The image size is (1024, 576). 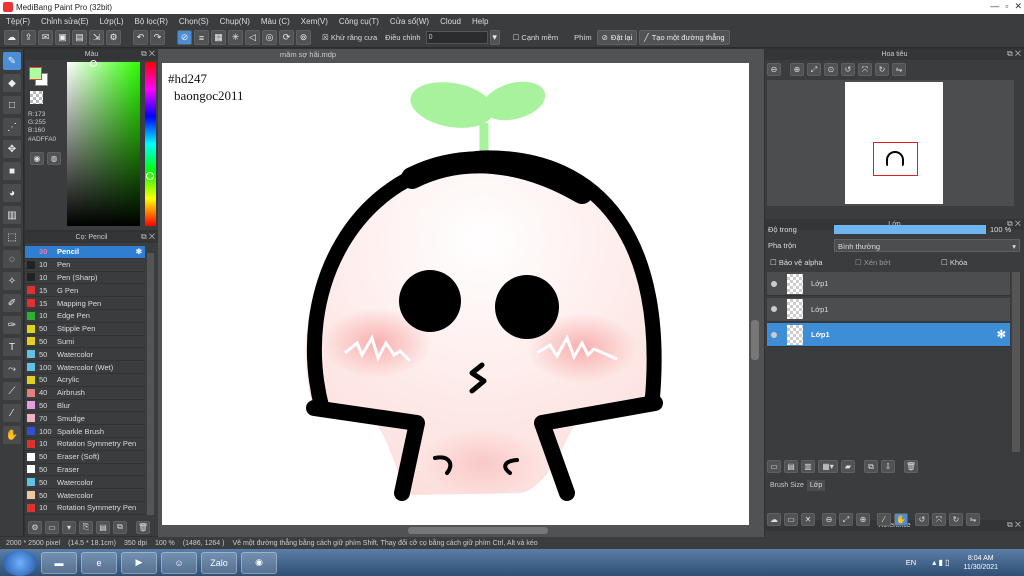 What do you see at coordinates (808, 466) in the screenshot?
I see `new-8bit-layer-icon: ▥` at bounding box center [808, 466].